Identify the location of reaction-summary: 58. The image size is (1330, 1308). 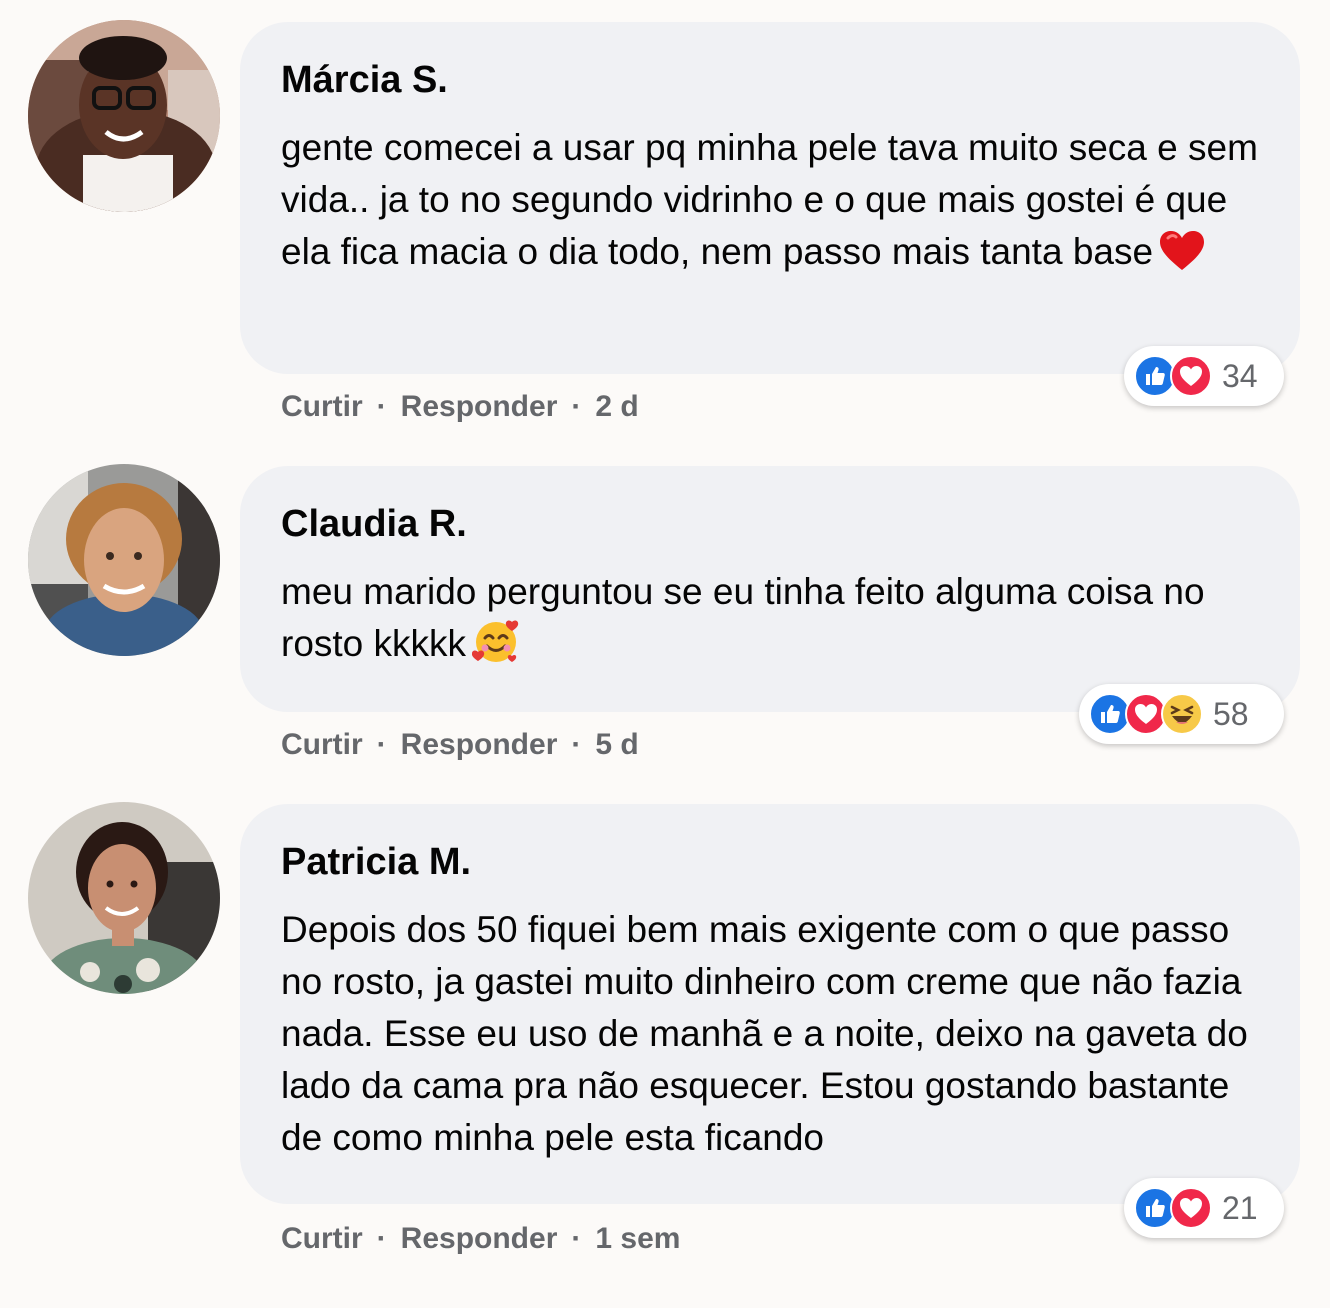
(1181, 714).